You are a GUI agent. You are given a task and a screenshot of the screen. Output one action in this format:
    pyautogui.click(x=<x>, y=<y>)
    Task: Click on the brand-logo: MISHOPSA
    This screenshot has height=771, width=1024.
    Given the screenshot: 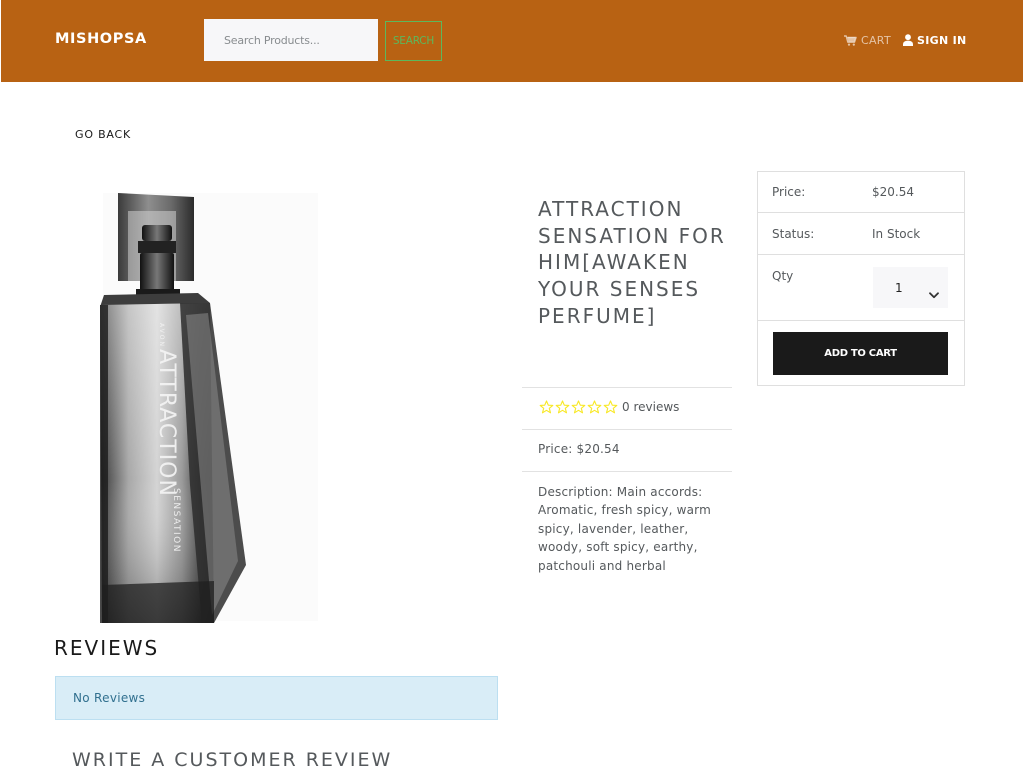 What is the action you would take?
    pyautogui.click(x=101, y=39)
    